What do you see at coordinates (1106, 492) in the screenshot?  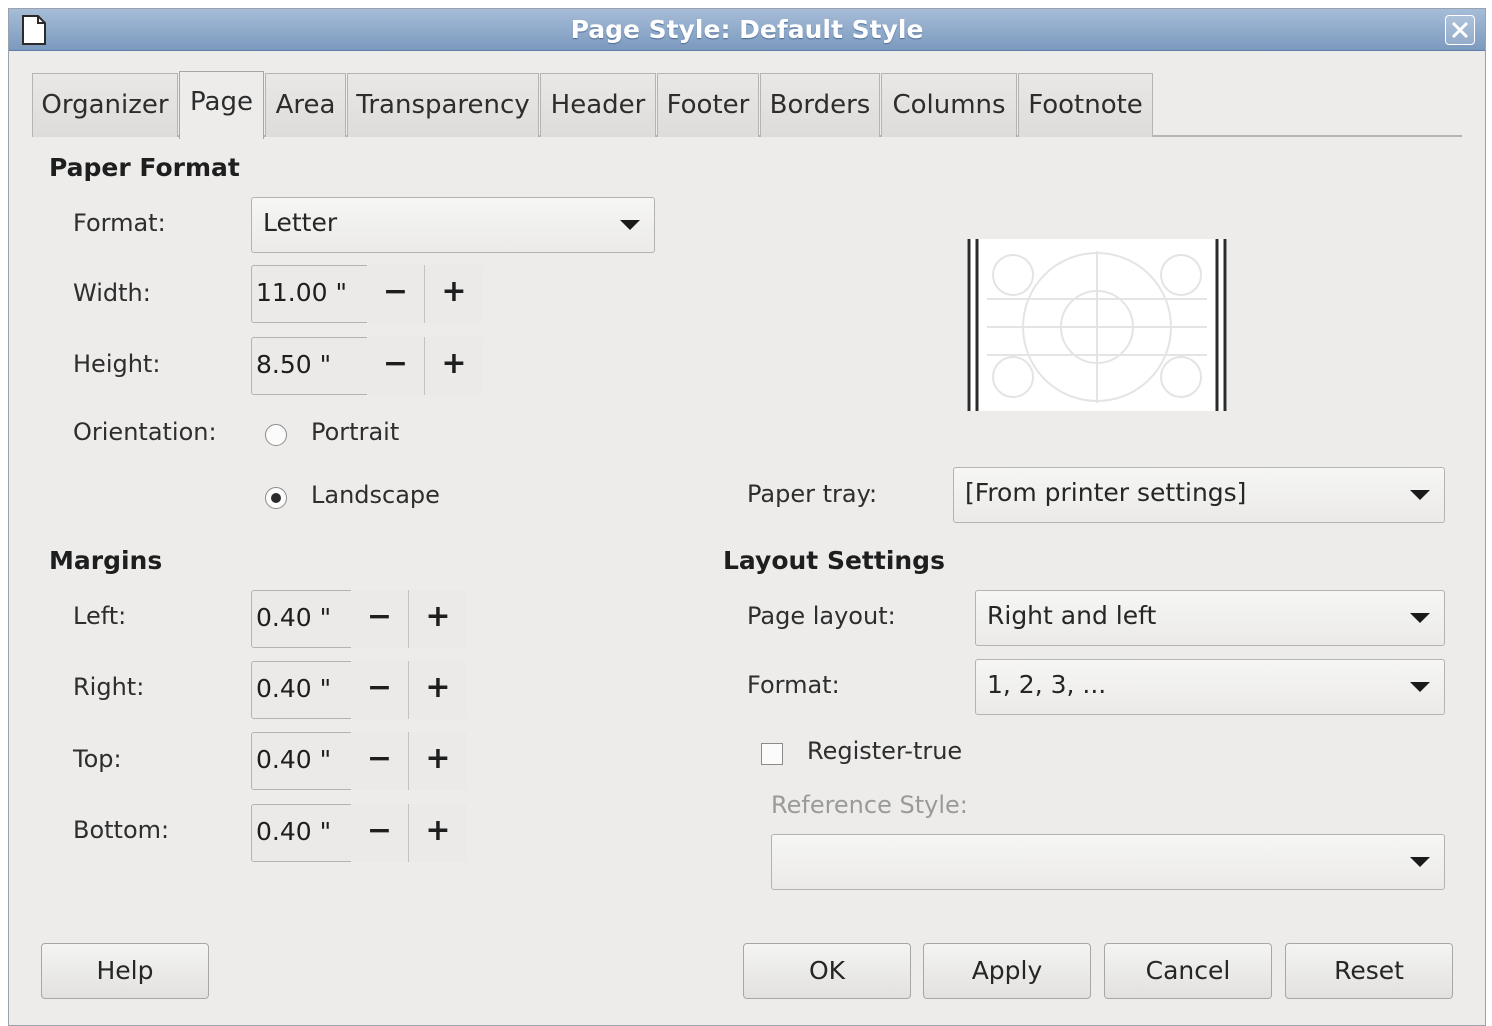 I see `paper-tray-value: [From printer settings]` at bounding box center [1106, 492].